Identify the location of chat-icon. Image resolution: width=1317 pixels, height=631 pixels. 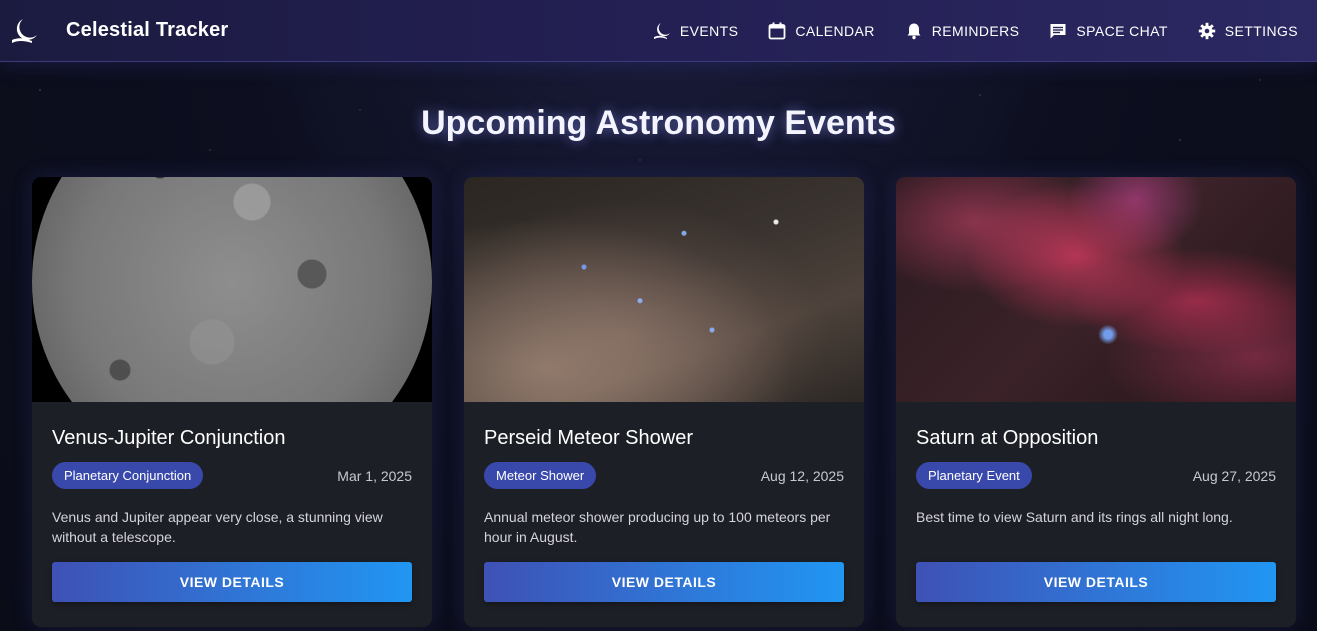
(1058, 31).